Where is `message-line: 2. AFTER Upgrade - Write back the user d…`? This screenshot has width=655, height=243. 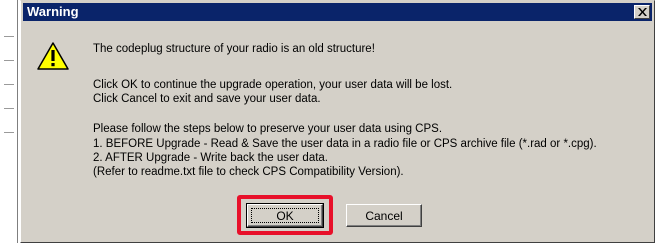
message-line: 2. AFTER Upgrade - Write back the user d… is located at coordinates (211, 158).